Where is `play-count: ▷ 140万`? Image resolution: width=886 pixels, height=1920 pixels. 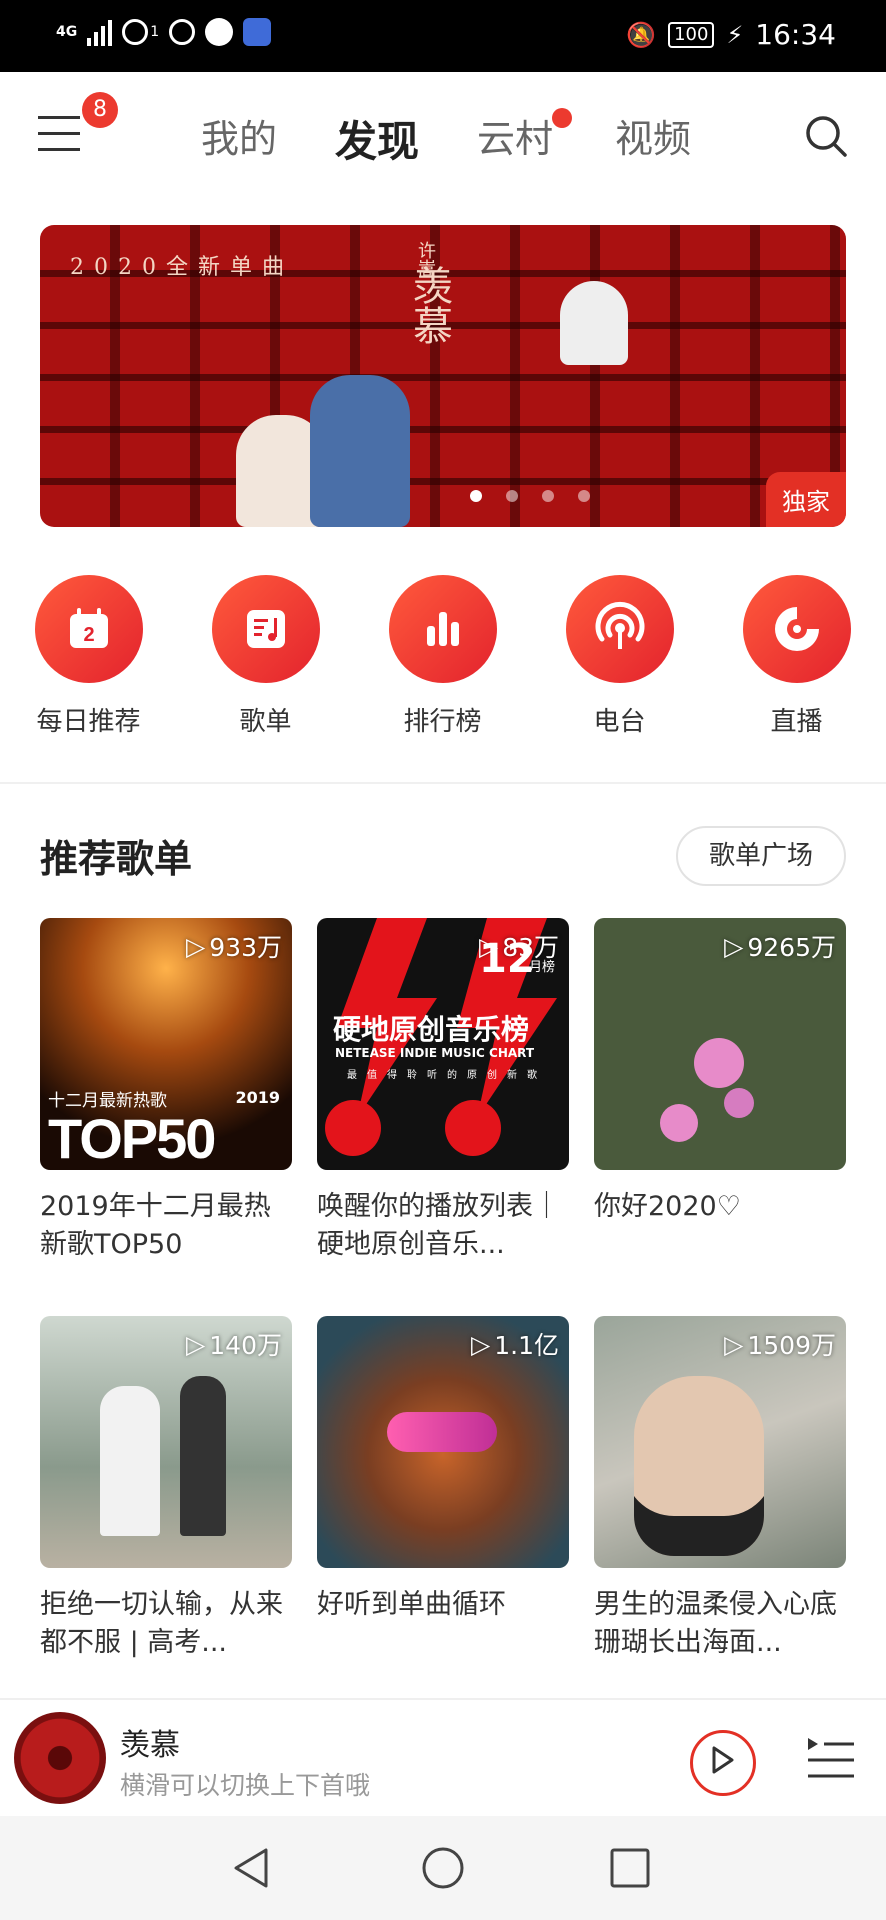
play-count: ▷ 140万 is located at coordinates (234, 1344).